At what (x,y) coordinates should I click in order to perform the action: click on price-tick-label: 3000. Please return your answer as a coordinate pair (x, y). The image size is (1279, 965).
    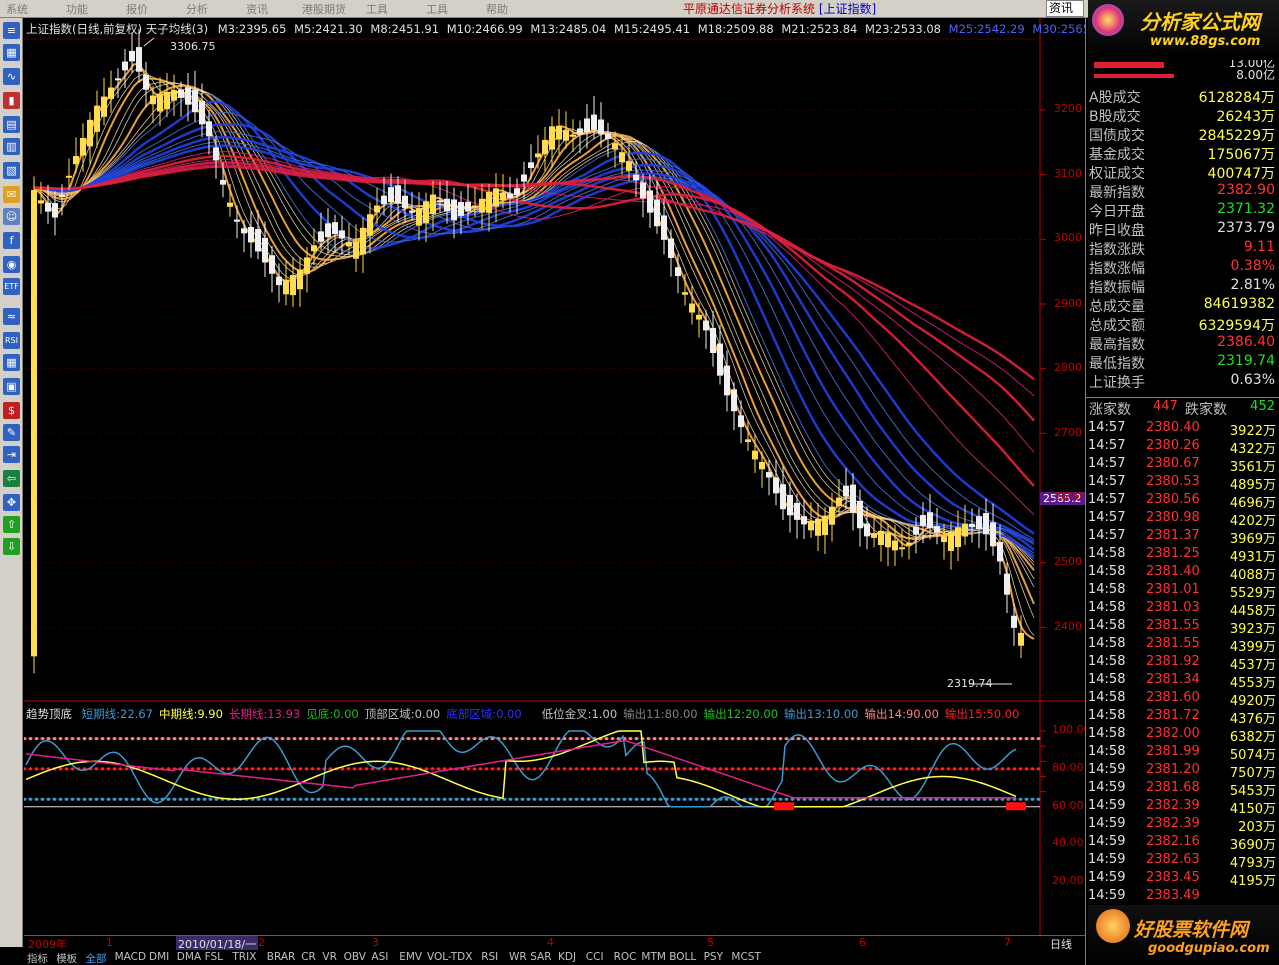
    Looking at the image, I should click on (1068, 237).